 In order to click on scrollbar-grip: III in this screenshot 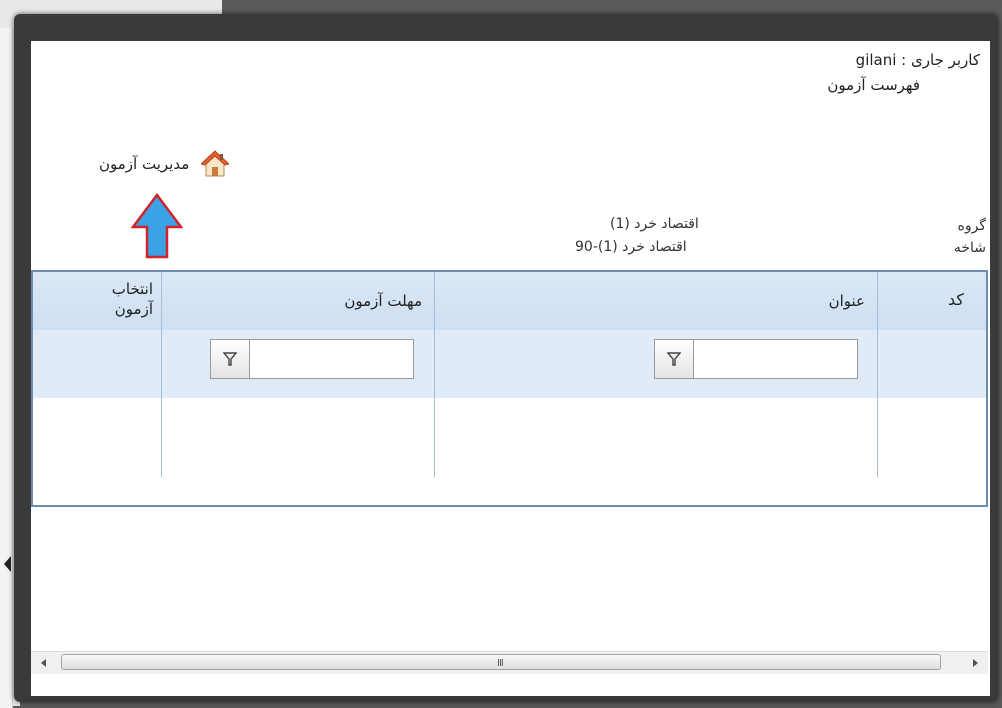, I will do `click(500, 663)`.